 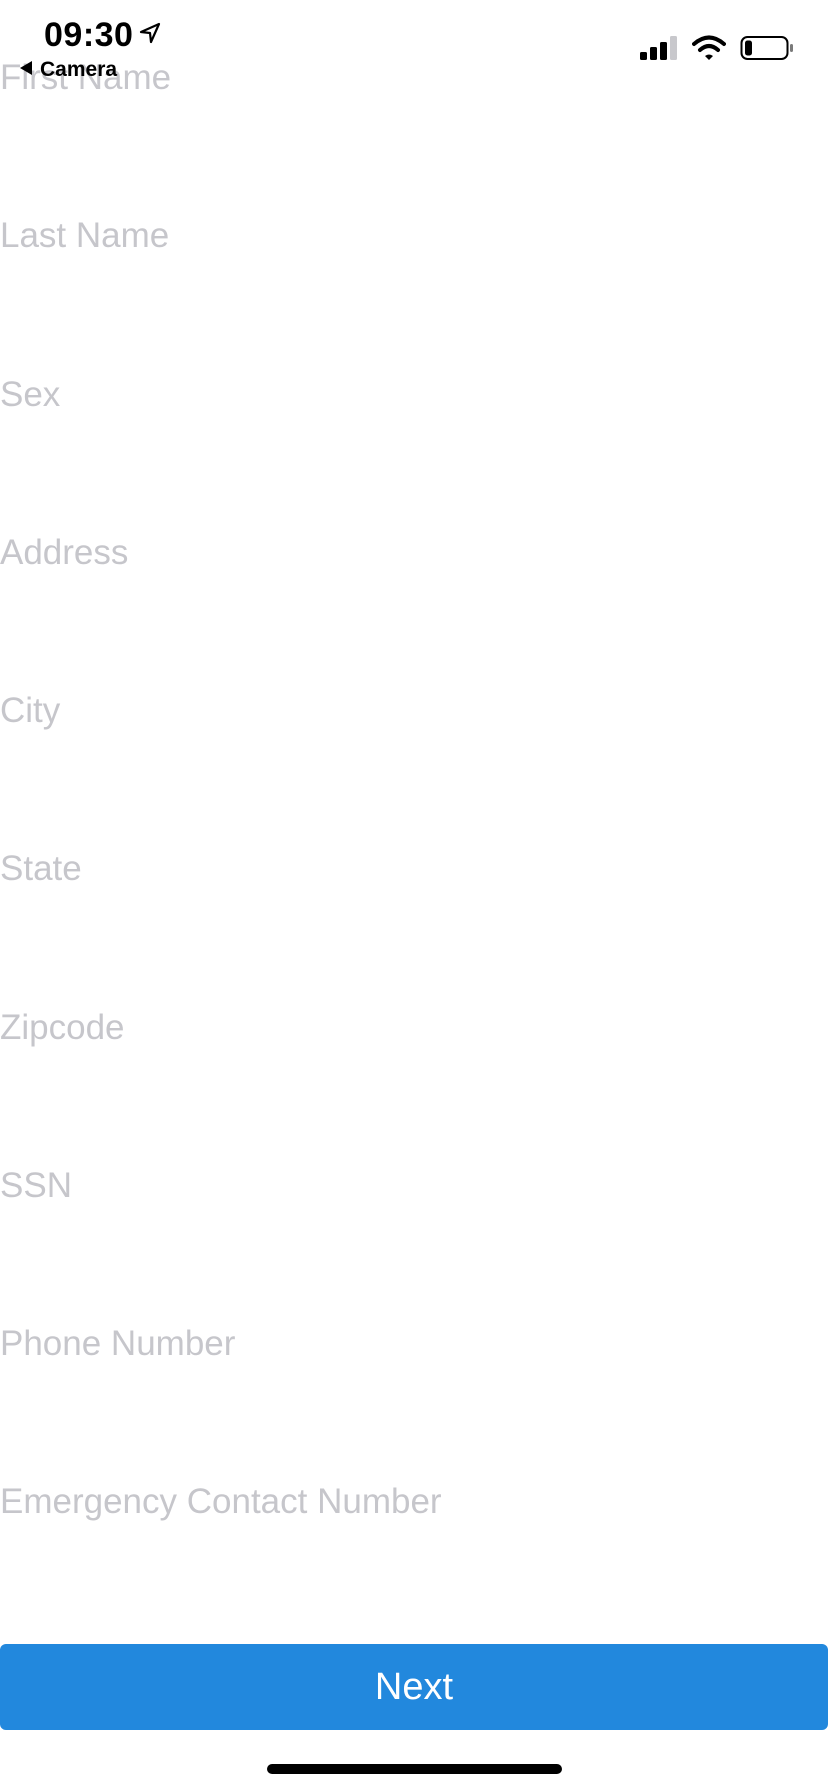 I want to click on status-bar-indicators, so click(x=717, y=50).